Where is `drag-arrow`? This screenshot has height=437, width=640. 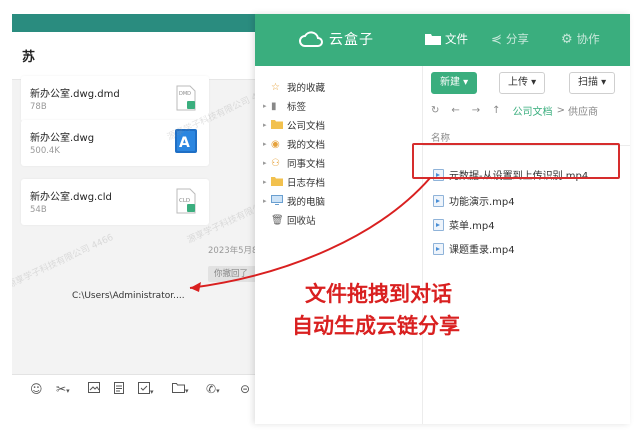
drag-arrow is located at coordinates (310, 234).